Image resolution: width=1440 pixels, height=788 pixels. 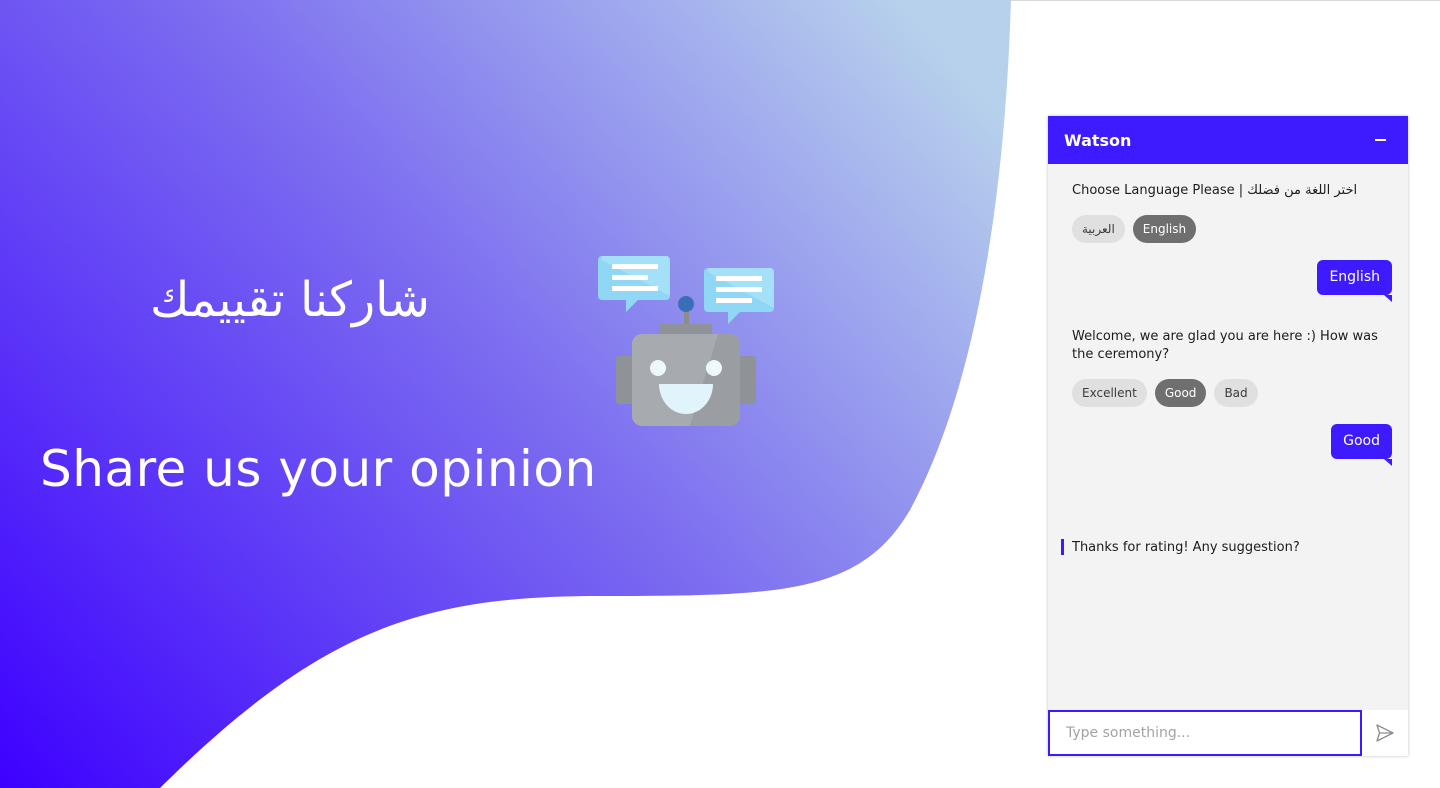 I want to click on send-button, so click(x=1385, y=733).